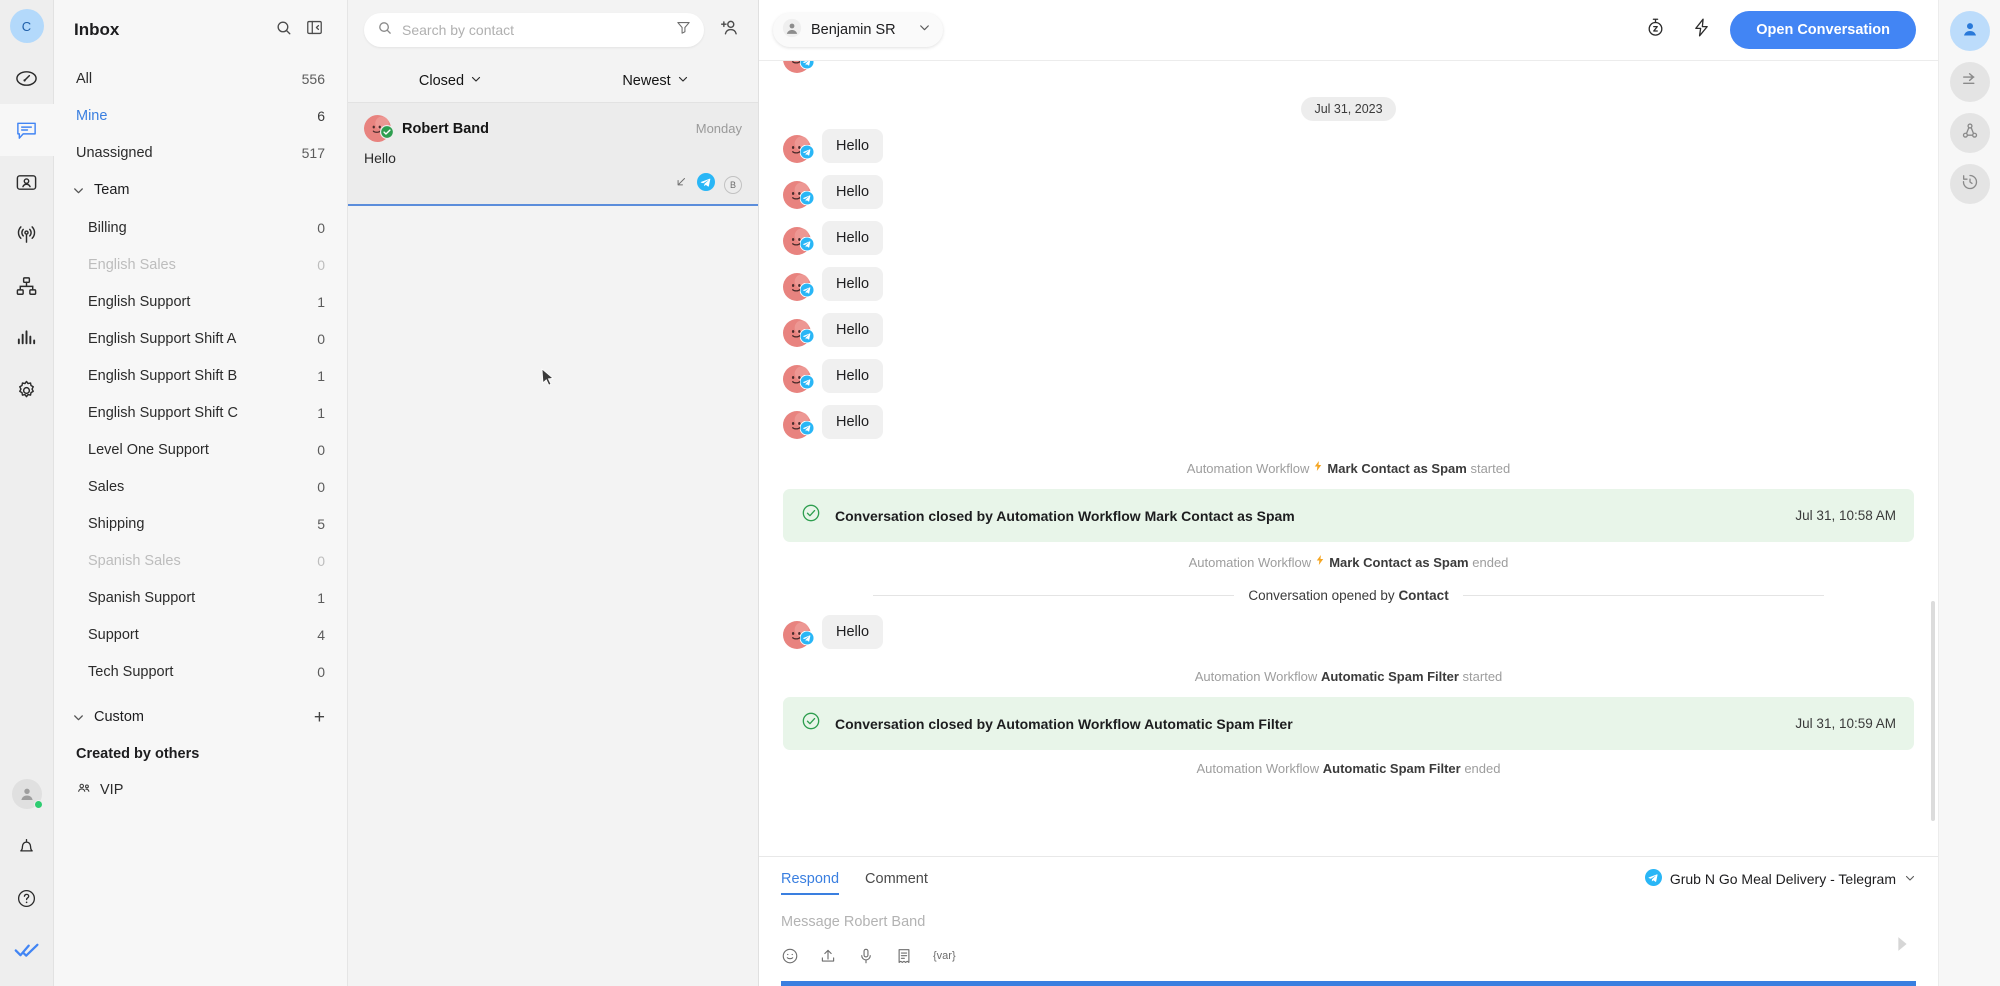 Image resolution: width=2000 pixels, height=986 pixels. I want to click on channel-name: Grub N Go Meal Delivery - Telegram, so click(1782, 879).